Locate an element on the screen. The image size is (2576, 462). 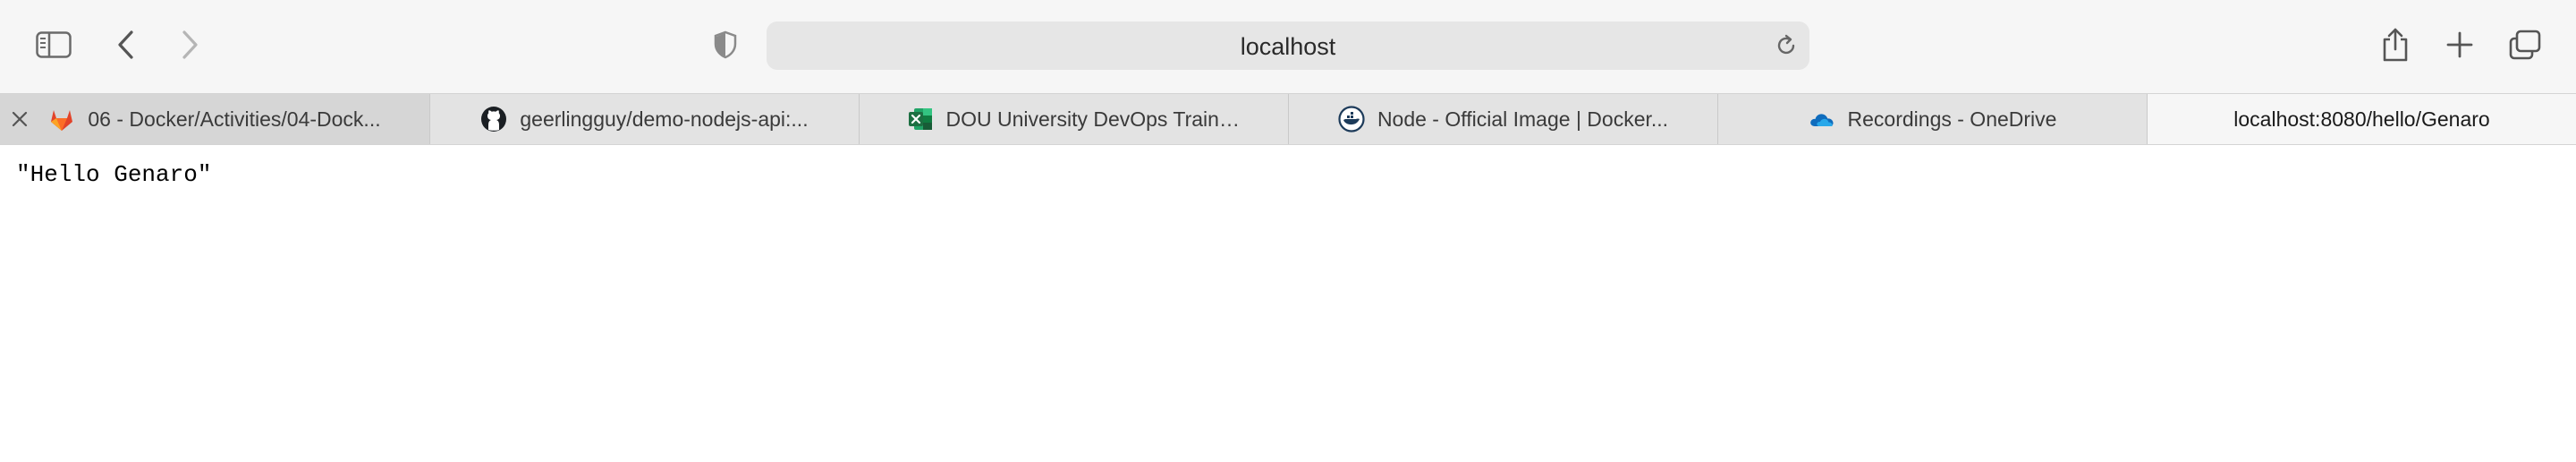
share-icon is located at coordinates (2395, 45).